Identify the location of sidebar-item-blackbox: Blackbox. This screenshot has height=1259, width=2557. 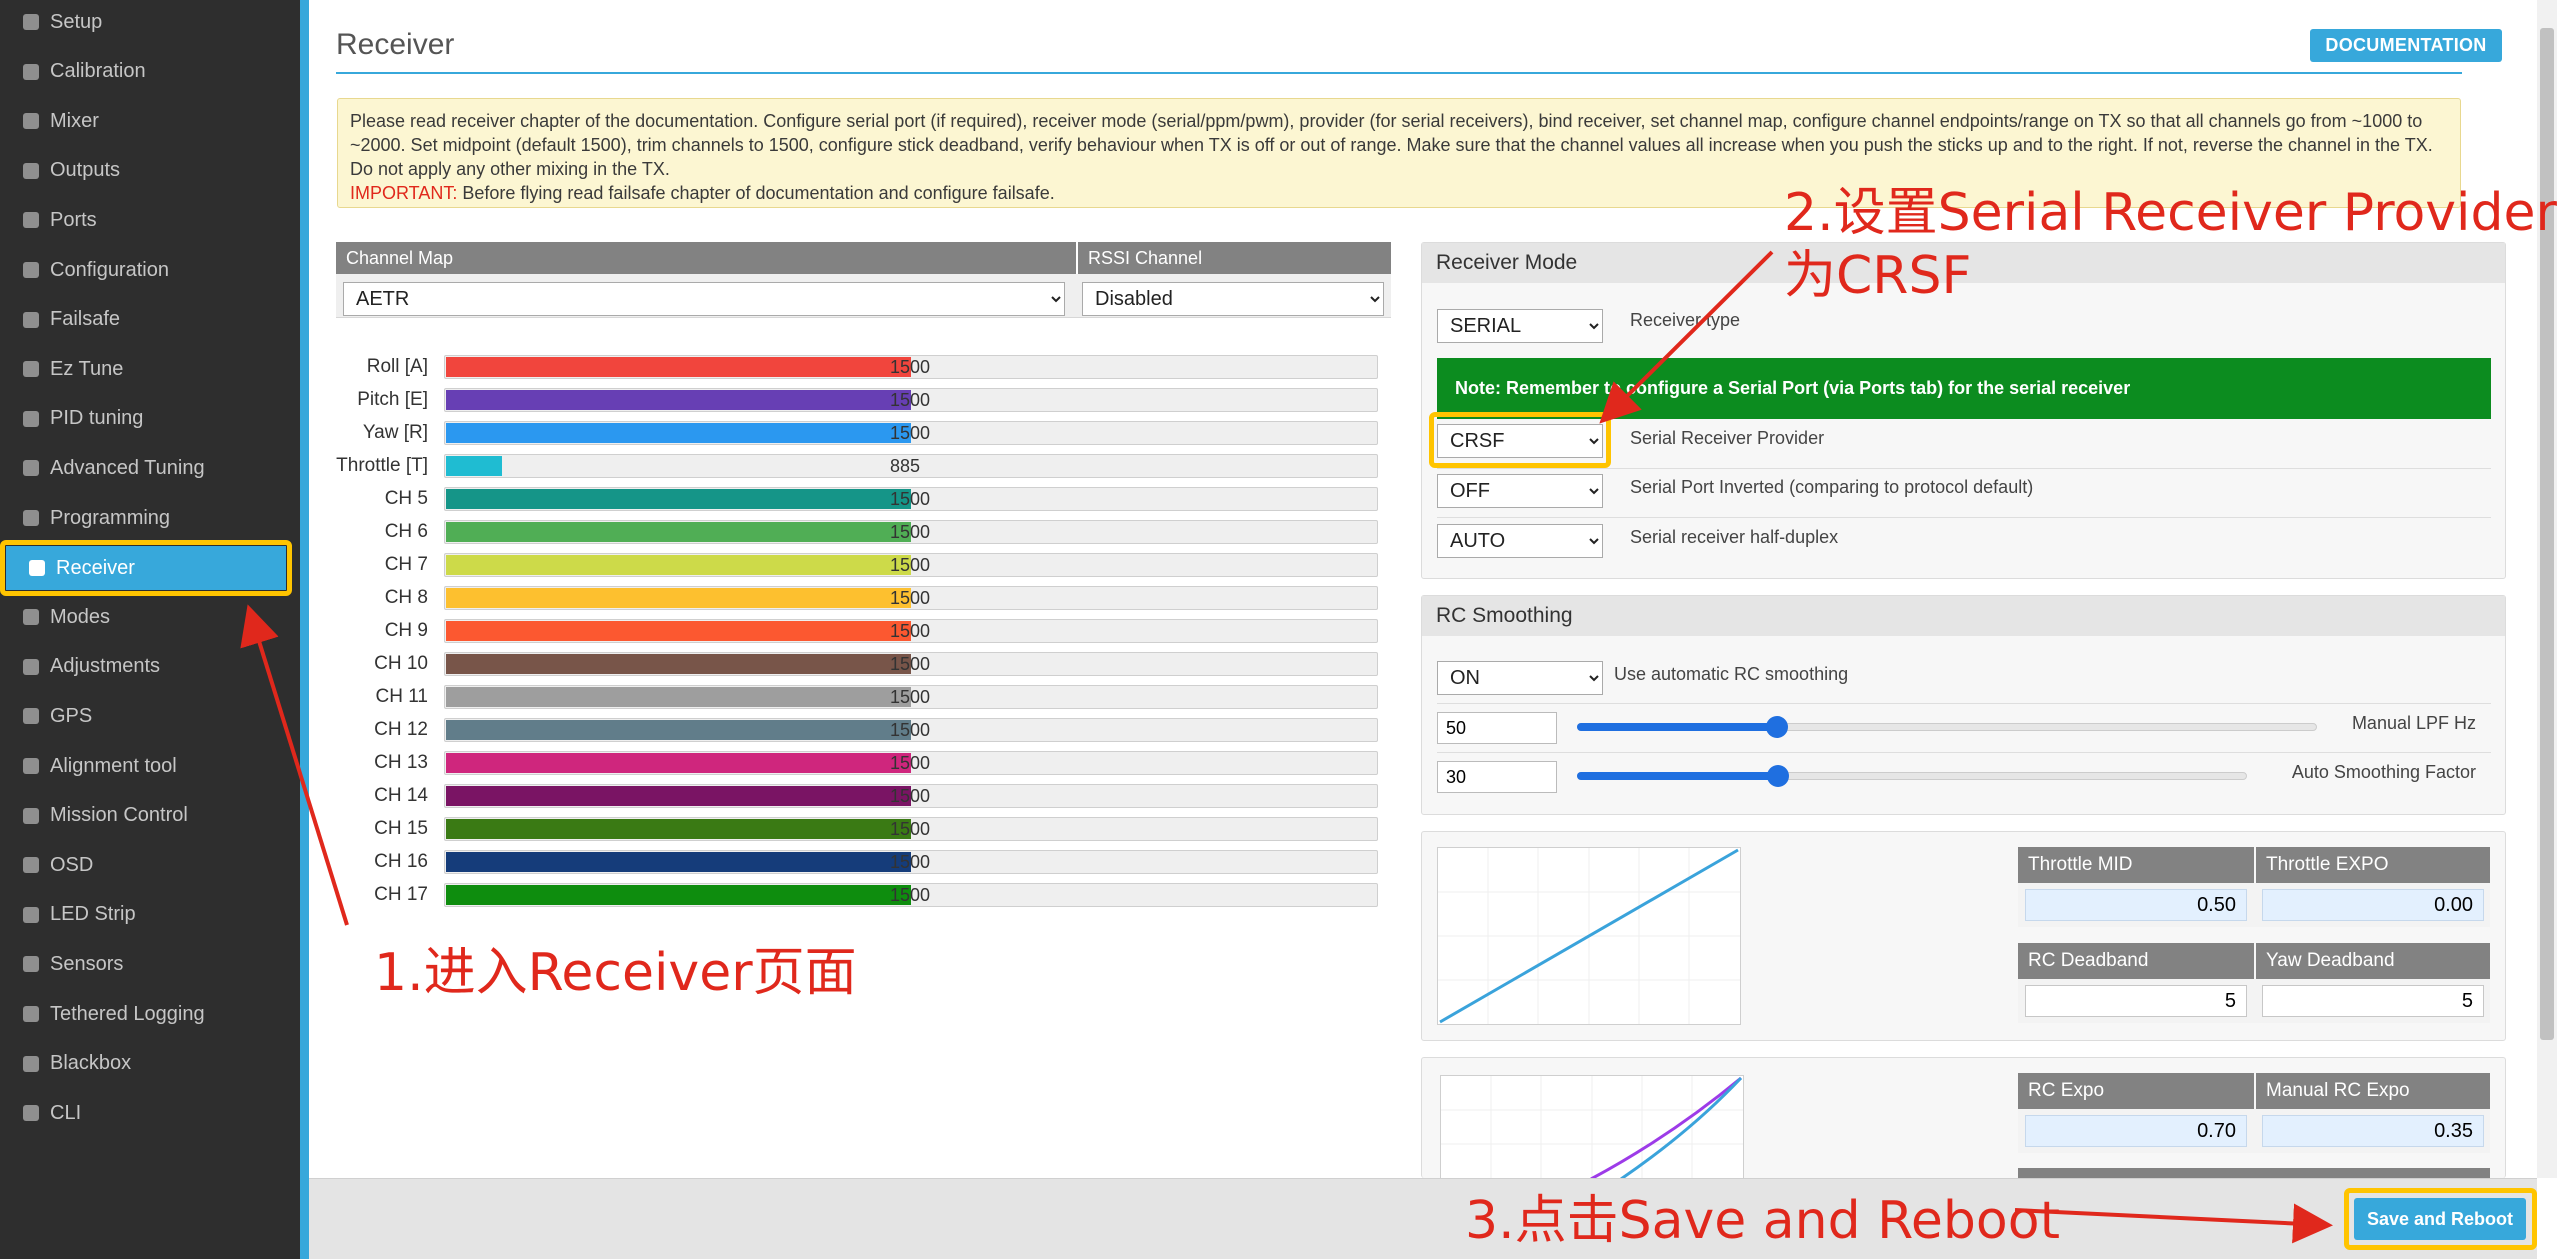
(146, 1064).